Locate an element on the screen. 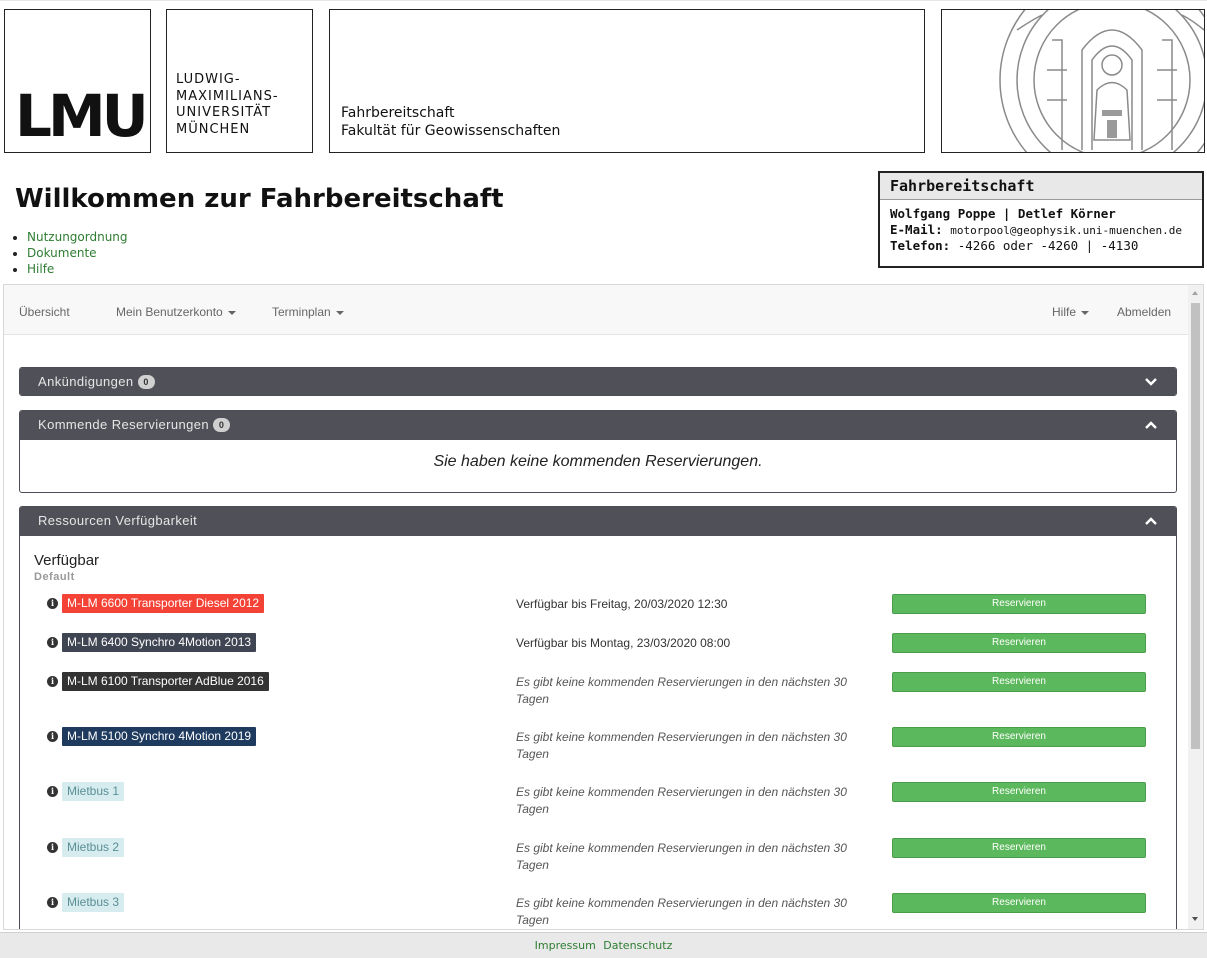 Image resolution: width=1207 pixels, height=958 pixels. footer-impressum-link: Impressum is located at coordinates (565, 945).